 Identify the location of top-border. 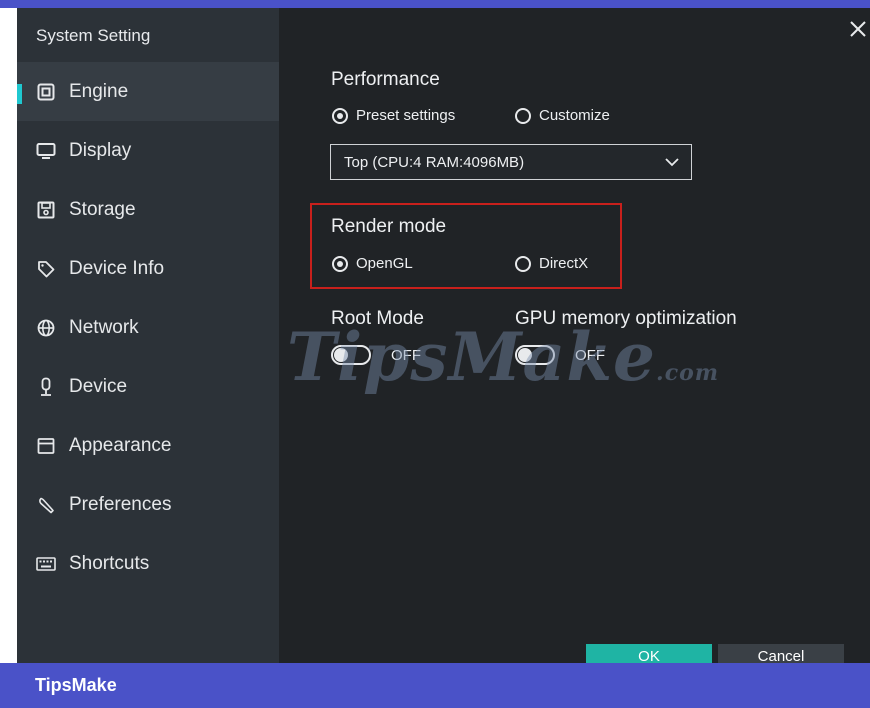
(435, 4).